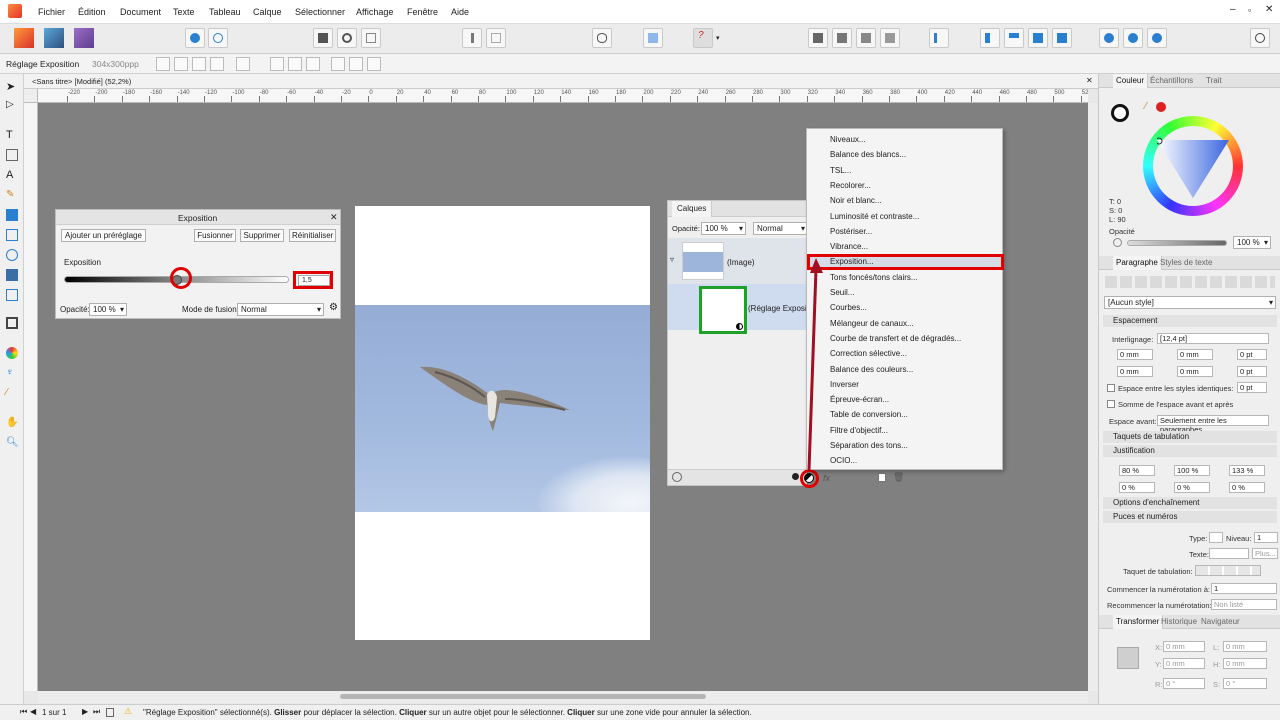 This screenshot has height=720, width=1280. I want to click on menu-selectionner: Sélectionner, so click(320, 12).